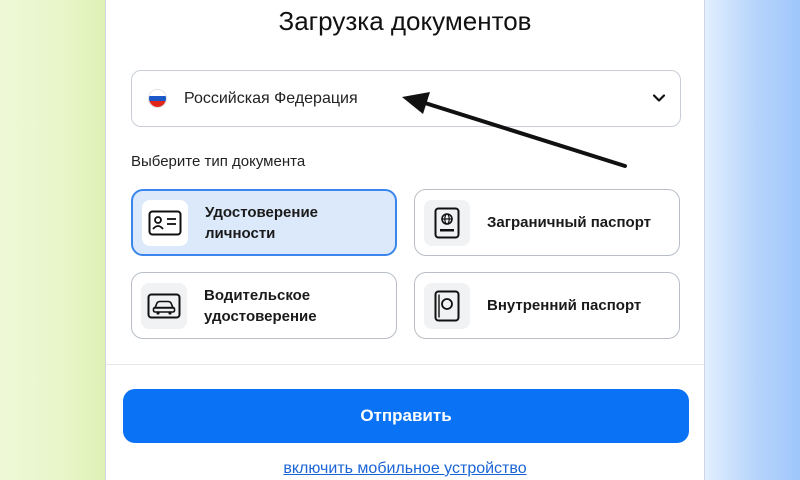 This screenshot has height=480, width=800. Describe the element at coordinates (564, 305) in the screenshot. I see `doc-option-internal-passport-label: Внутренний паспорт` at that location.